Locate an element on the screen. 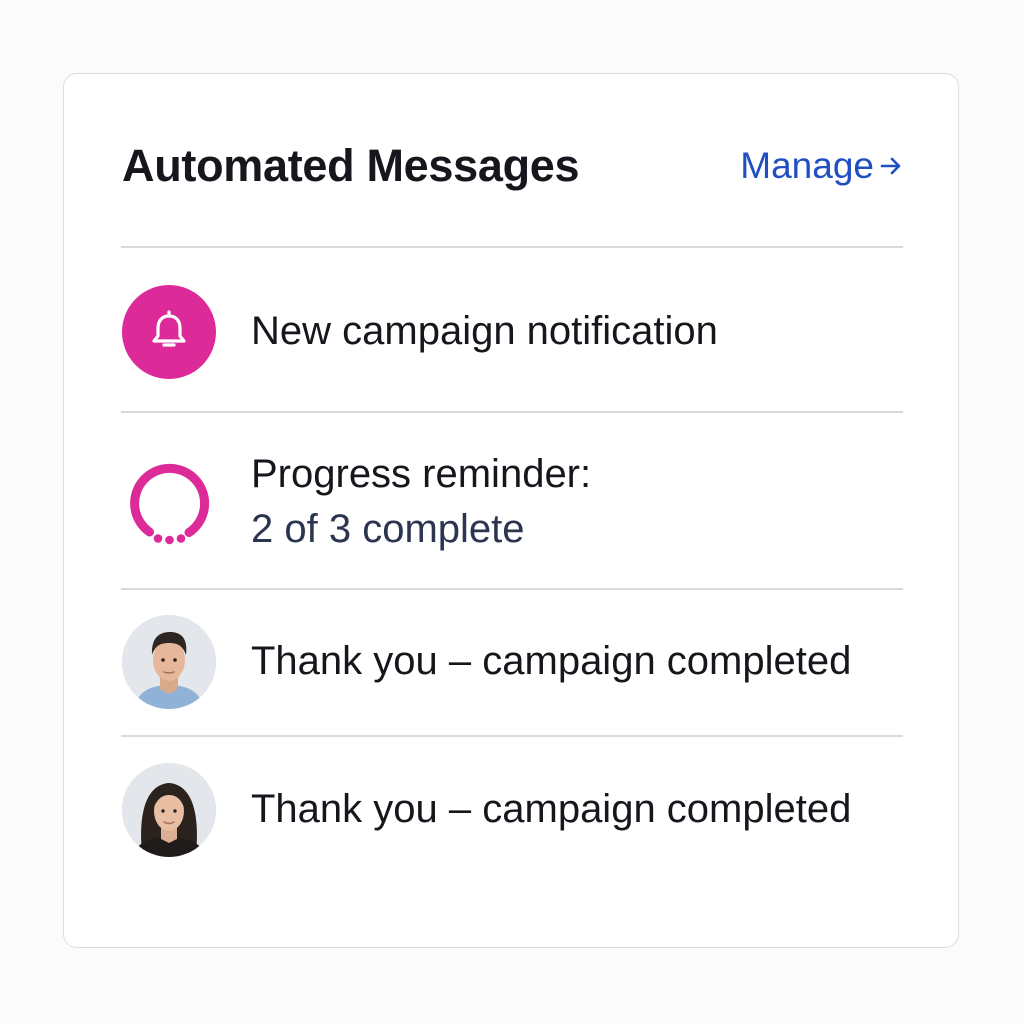 Image resolution: width=1024 pixels, height=1024 pixels. manage-link: Manage is located at coordinates (822, 166).